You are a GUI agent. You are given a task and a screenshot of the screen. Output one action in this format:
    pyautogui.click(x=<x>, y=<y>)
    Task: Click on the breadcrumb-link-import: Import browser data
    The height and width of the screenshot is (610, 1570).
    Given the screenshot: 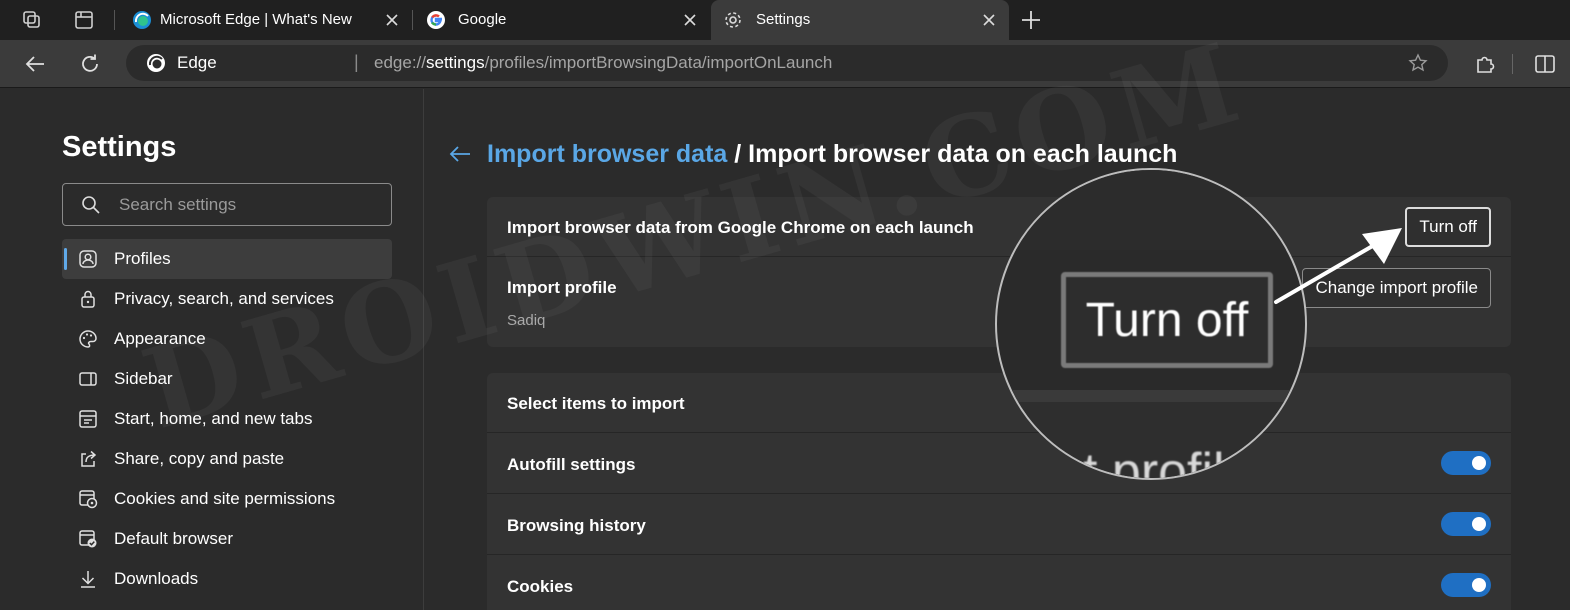 What is the action you would take?
    pyautogui.click(x=607, y=154)
    